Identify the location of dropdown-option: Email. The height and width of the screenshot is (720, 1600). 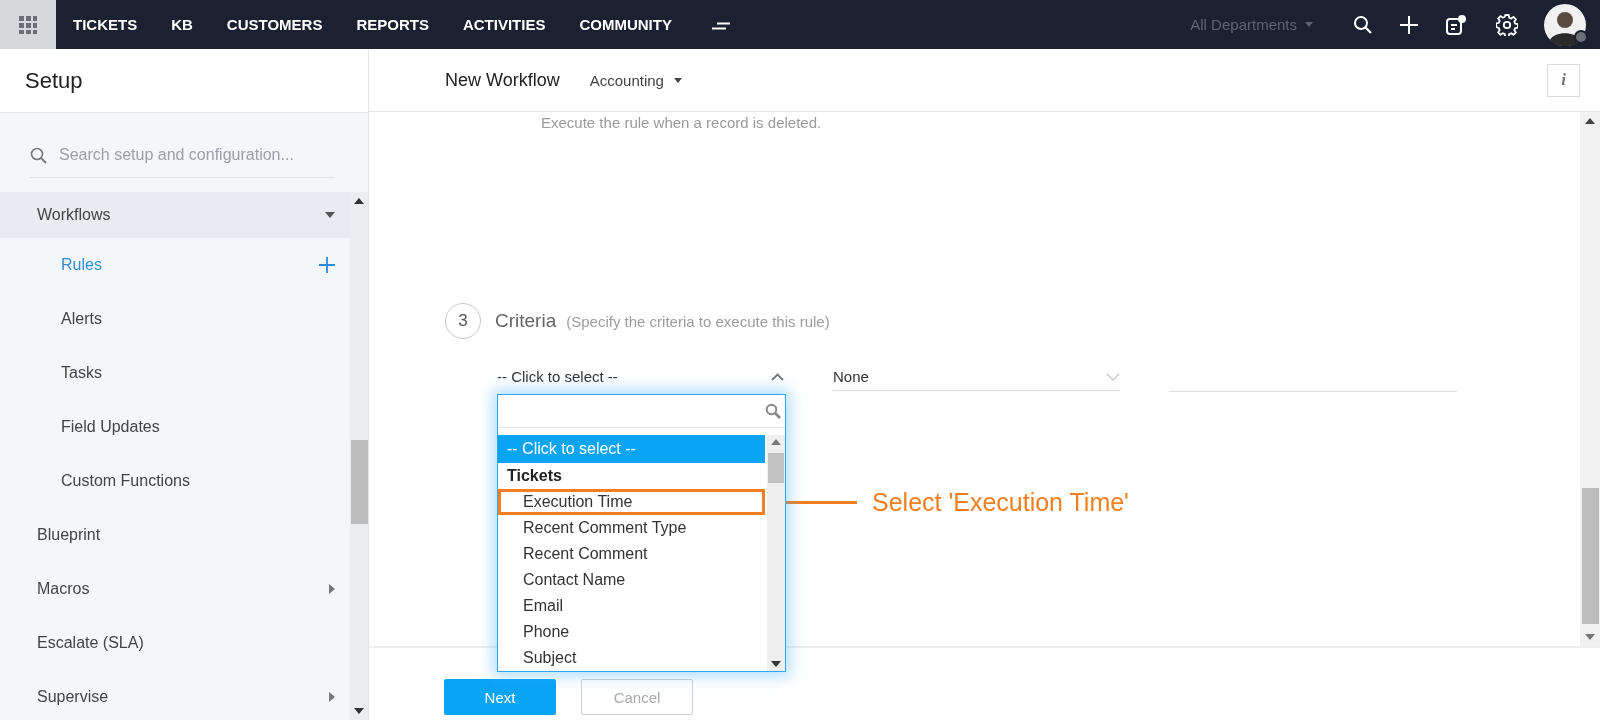
(631, 606).